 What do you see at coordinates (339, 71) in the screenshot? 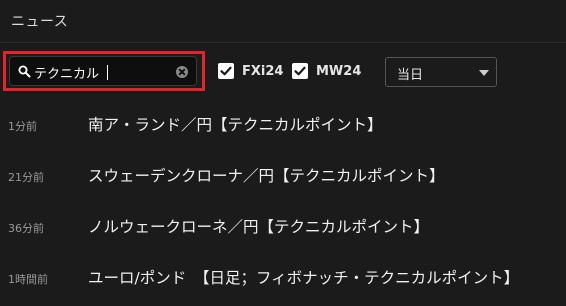
I see `checkbox-label-mw24: MW24` at bounding box center [339, 71].